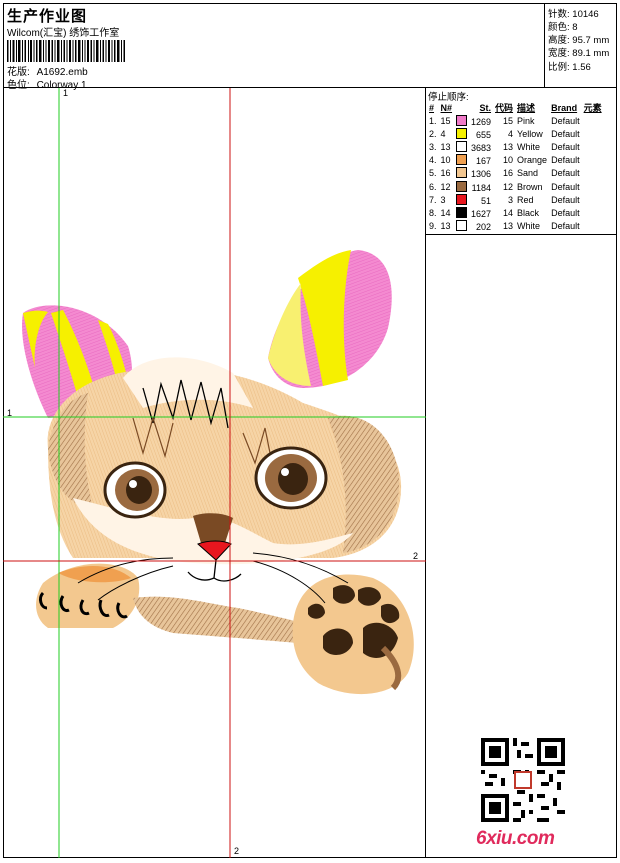 This screenshot has height=863, width=620. What do you see at coordinates (515, 120) in the screenshot?
I see `table-row: 1. 15 1269 15 Pink Default` at bounding box center [515, 120].